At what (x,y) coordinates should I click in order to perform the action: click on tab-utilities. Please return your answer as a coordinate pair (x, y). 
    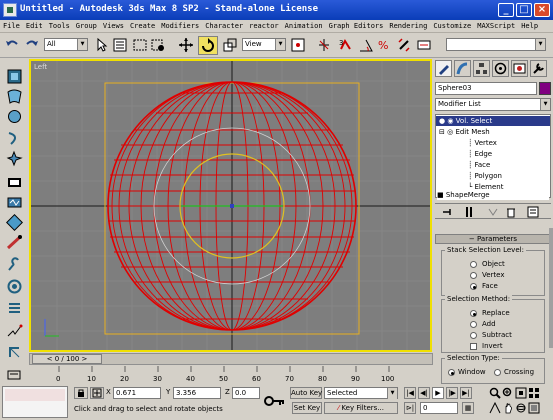
    Looking at the image, I should click on (538, 68).